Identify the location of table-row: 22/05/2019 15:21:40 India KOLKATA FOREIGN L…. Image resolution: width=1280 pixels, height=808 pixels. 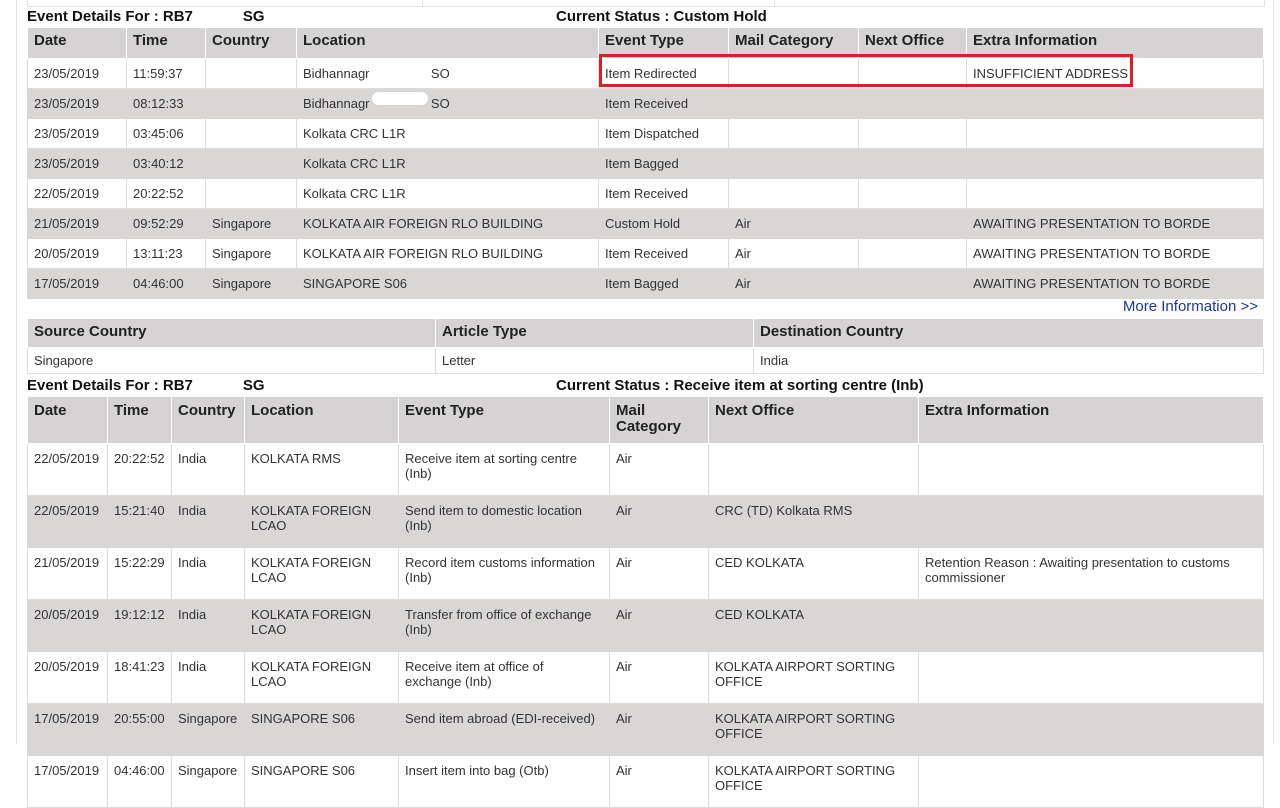
(645, 521).